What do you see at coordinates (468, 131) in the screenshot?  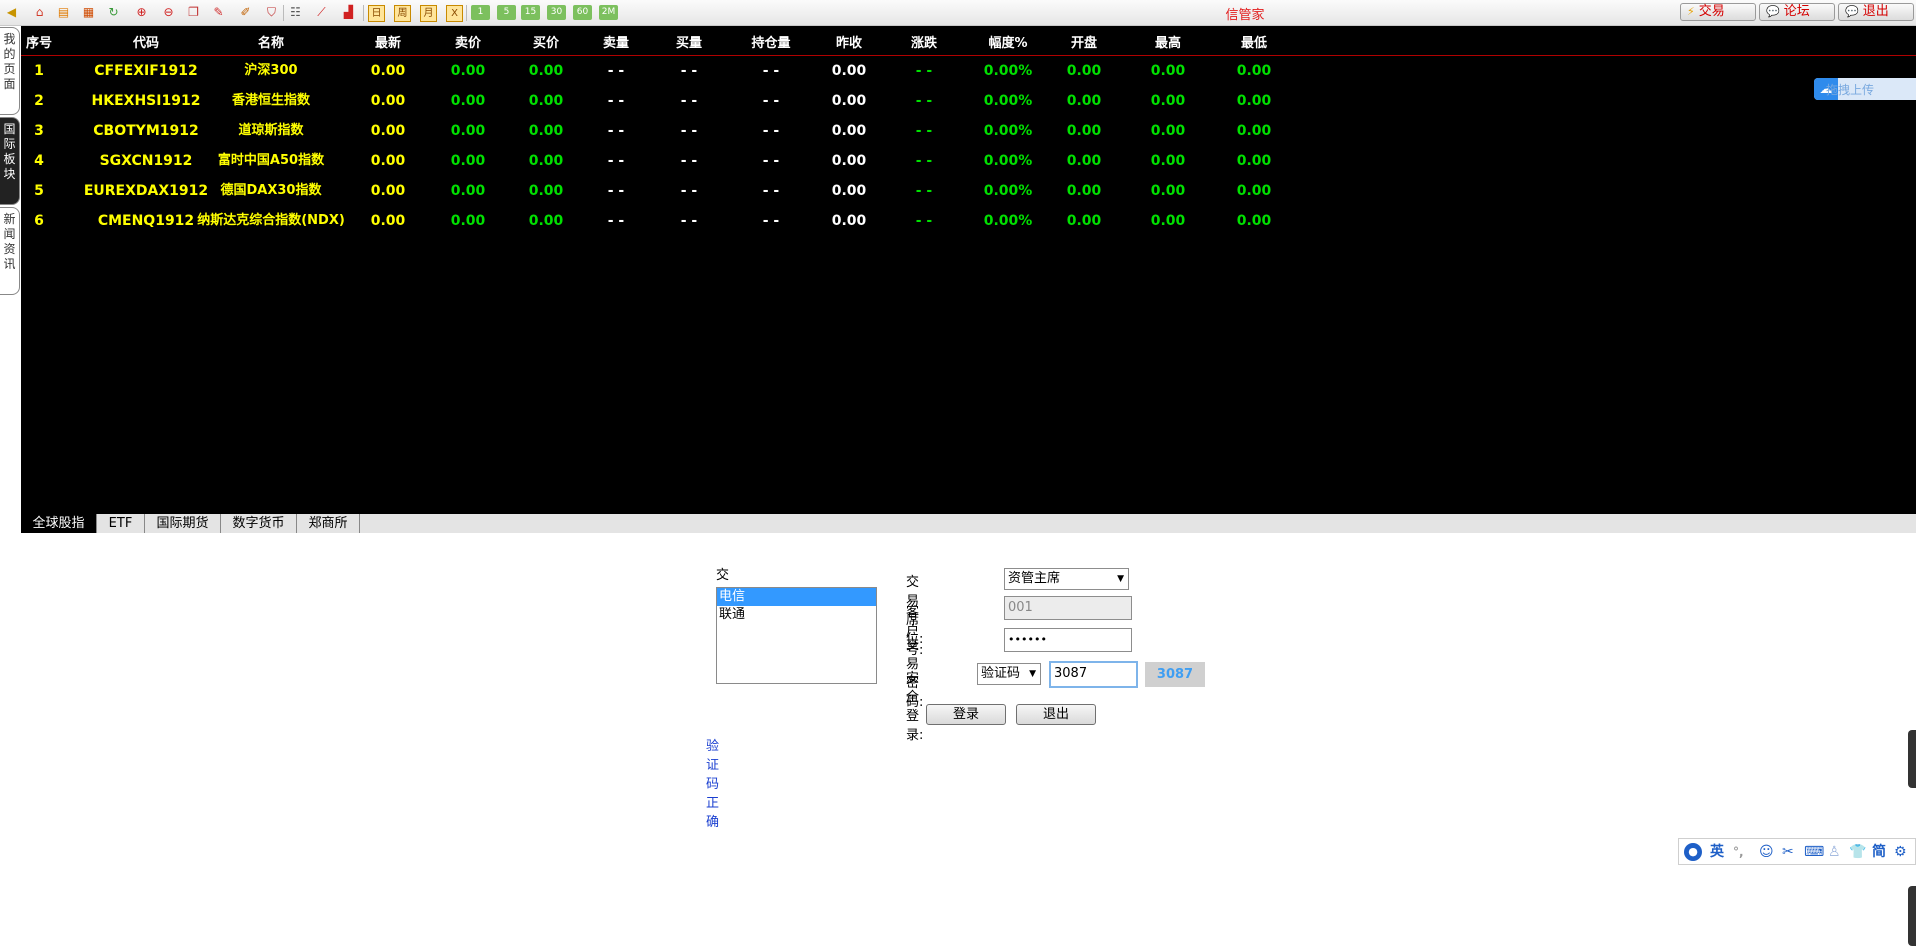 I see `cell-ask: 0.00` at bounding box center [468, 131].